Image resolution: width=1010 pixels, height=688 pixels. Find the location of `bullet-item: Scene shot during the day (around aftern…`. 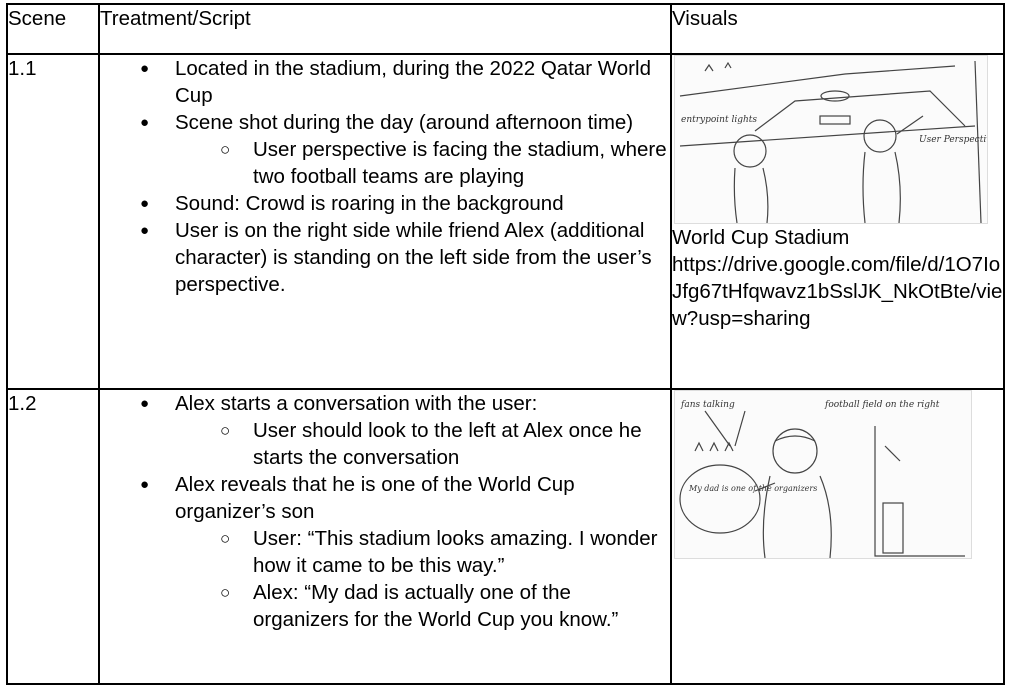

bullet-item: Scene shot during the day (around aftern… is located at coordinates (385, 122).